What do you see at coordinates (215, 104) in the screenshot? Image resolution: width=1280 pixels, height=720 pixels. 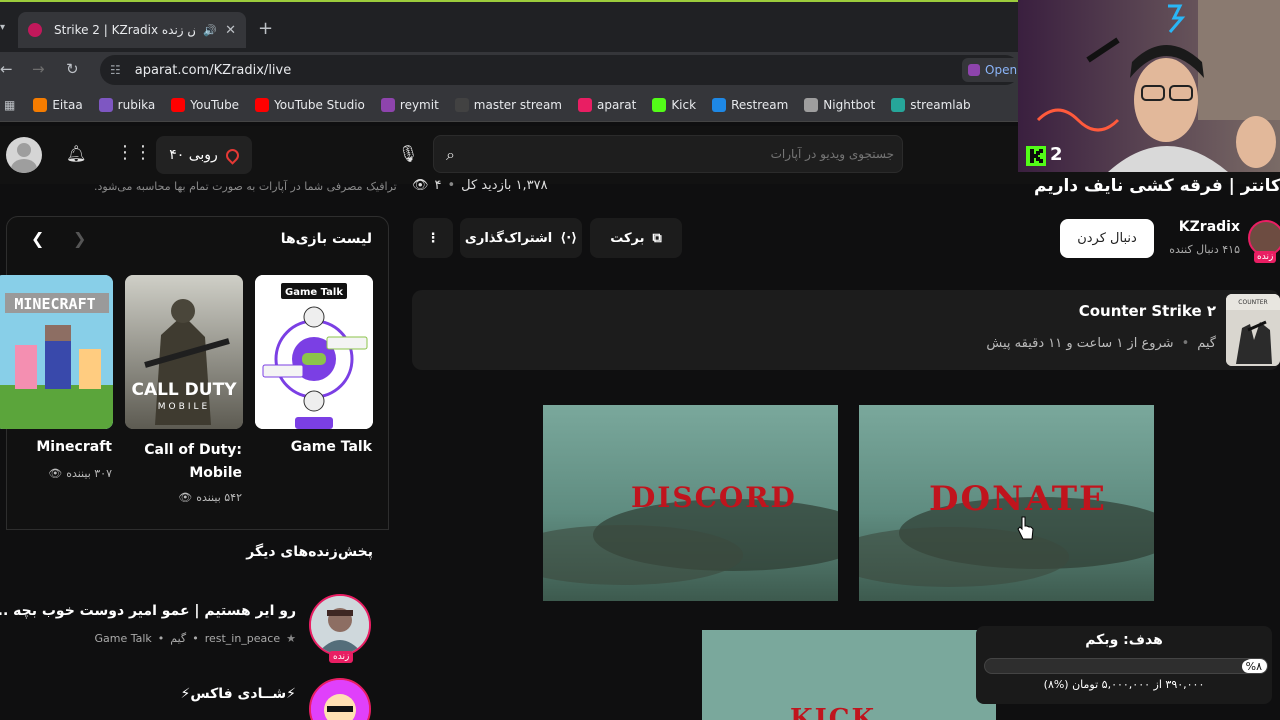 I see `bookmark-label: YouTube` at bounding box center [215, 104].